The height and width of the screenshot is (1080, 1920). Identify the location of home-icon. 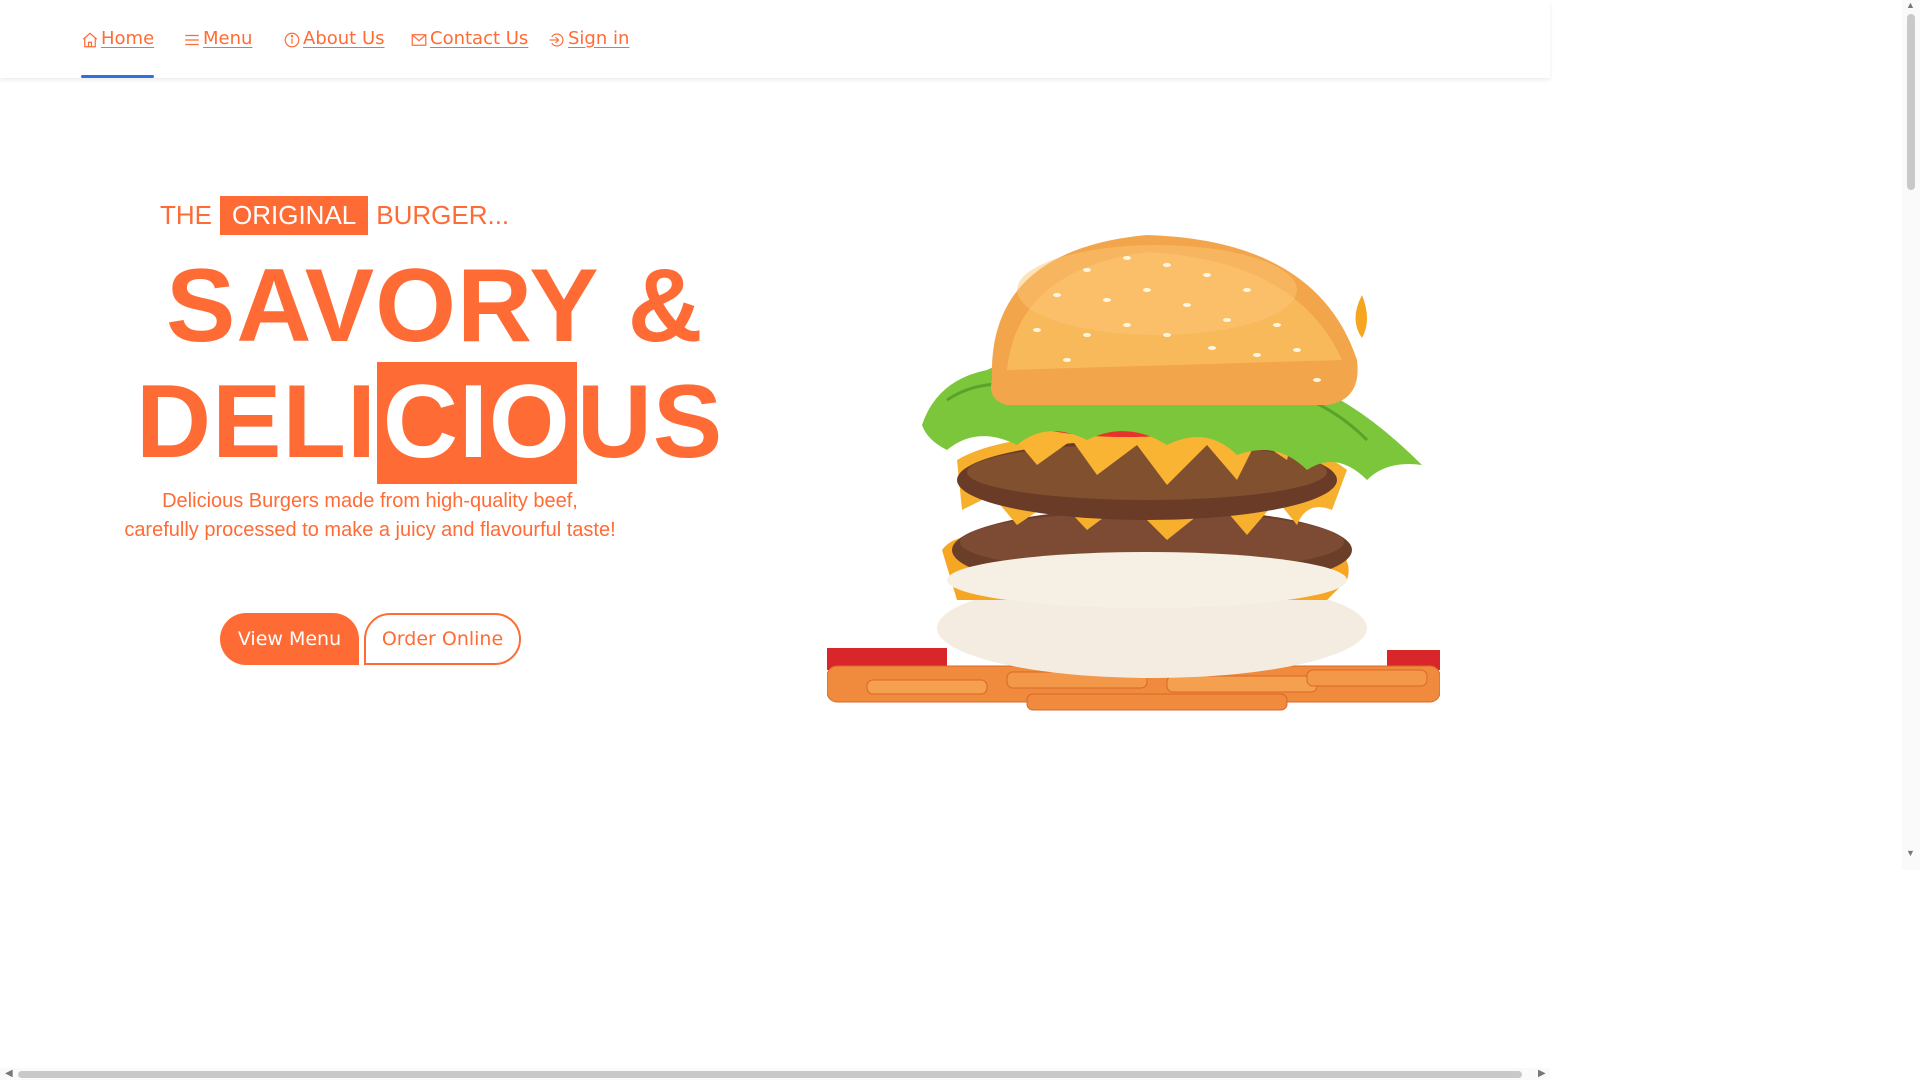
(90, 40).